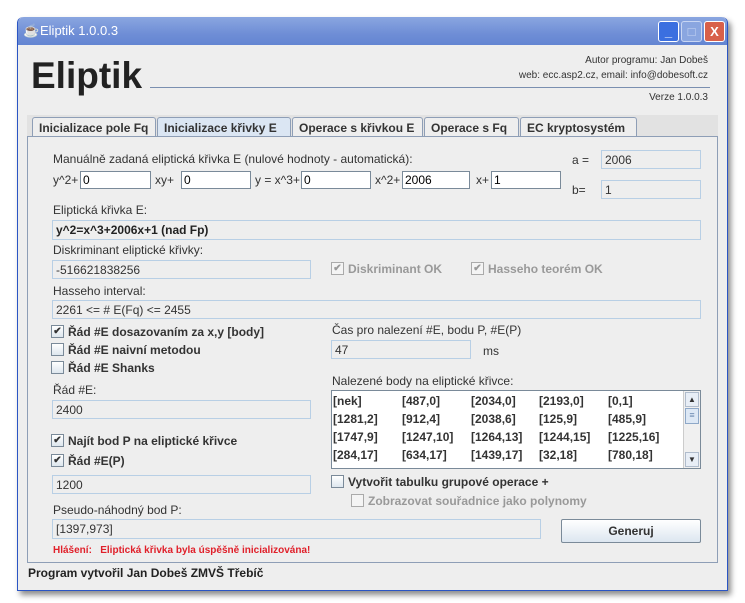  Describe the element at coordinates (355, 419) in the screenshot. I see `point-item: [1281,2]` at that location.